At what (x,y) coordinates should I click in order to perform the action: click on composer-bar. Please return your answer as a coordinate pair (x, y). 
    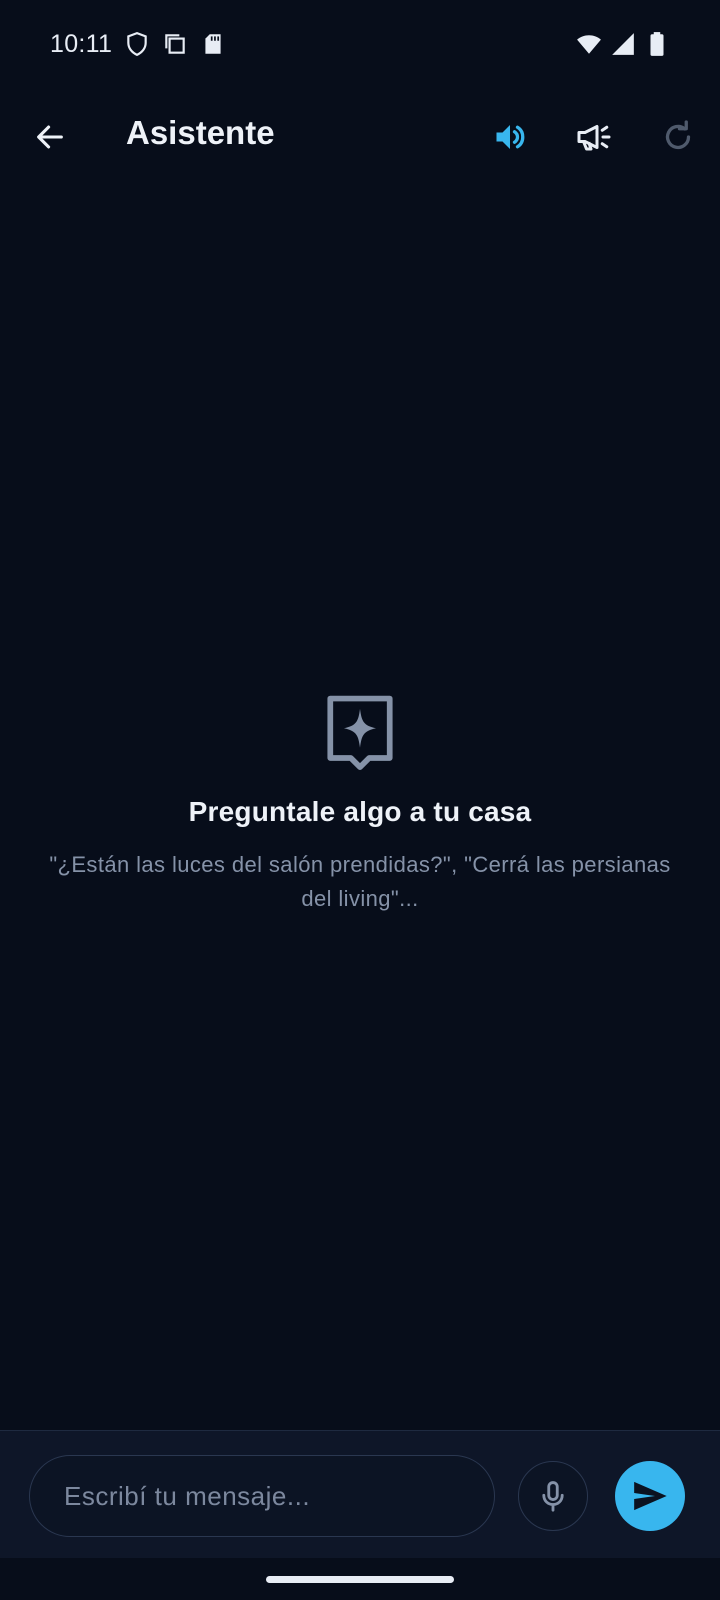
    Looking at the image, I should click on (360, 1494).